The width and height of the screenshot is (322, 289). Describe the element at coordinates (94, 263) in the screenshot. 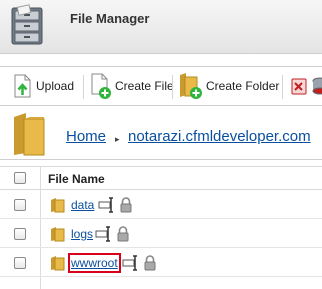

I see `folder-link: wwwroot` at that location.